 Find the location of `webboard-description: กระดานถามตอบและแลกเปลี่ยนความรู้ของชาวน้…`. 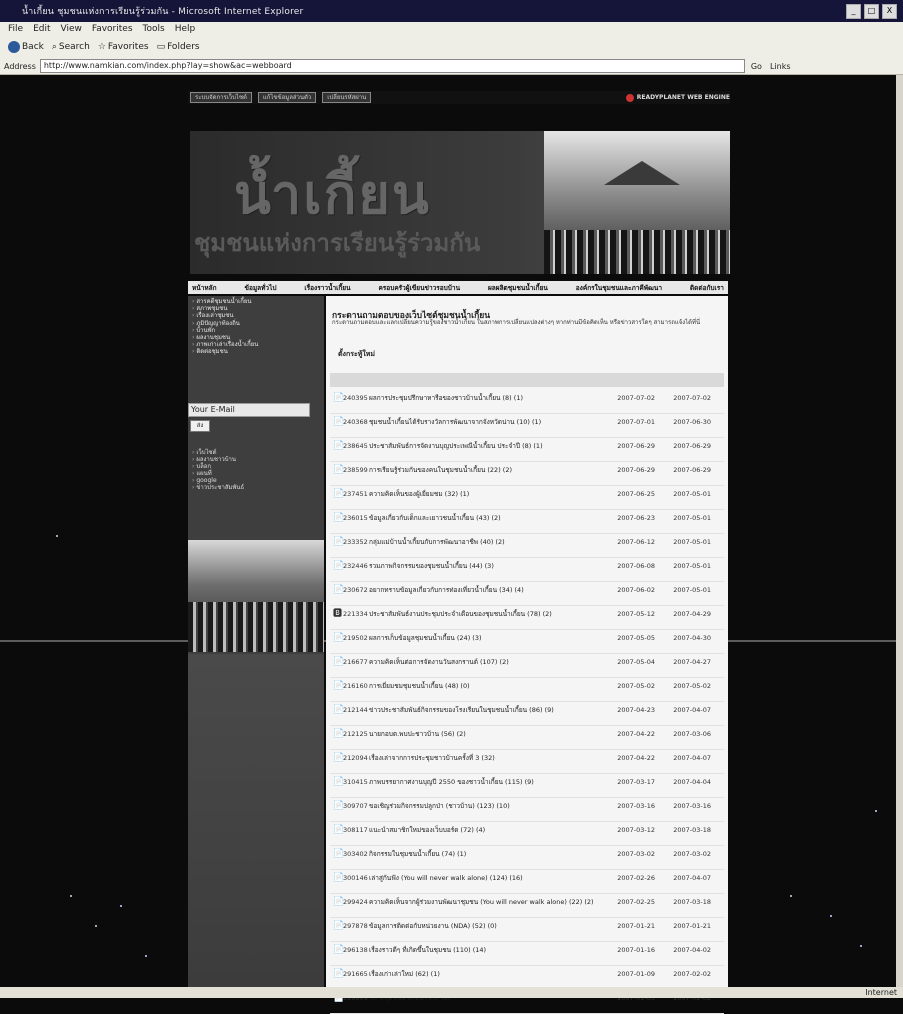

webboard-description: กระดานถามตอบและแลกเปลี่ยนความรู้ของชาวน้… is located at coordinates (516, 322).